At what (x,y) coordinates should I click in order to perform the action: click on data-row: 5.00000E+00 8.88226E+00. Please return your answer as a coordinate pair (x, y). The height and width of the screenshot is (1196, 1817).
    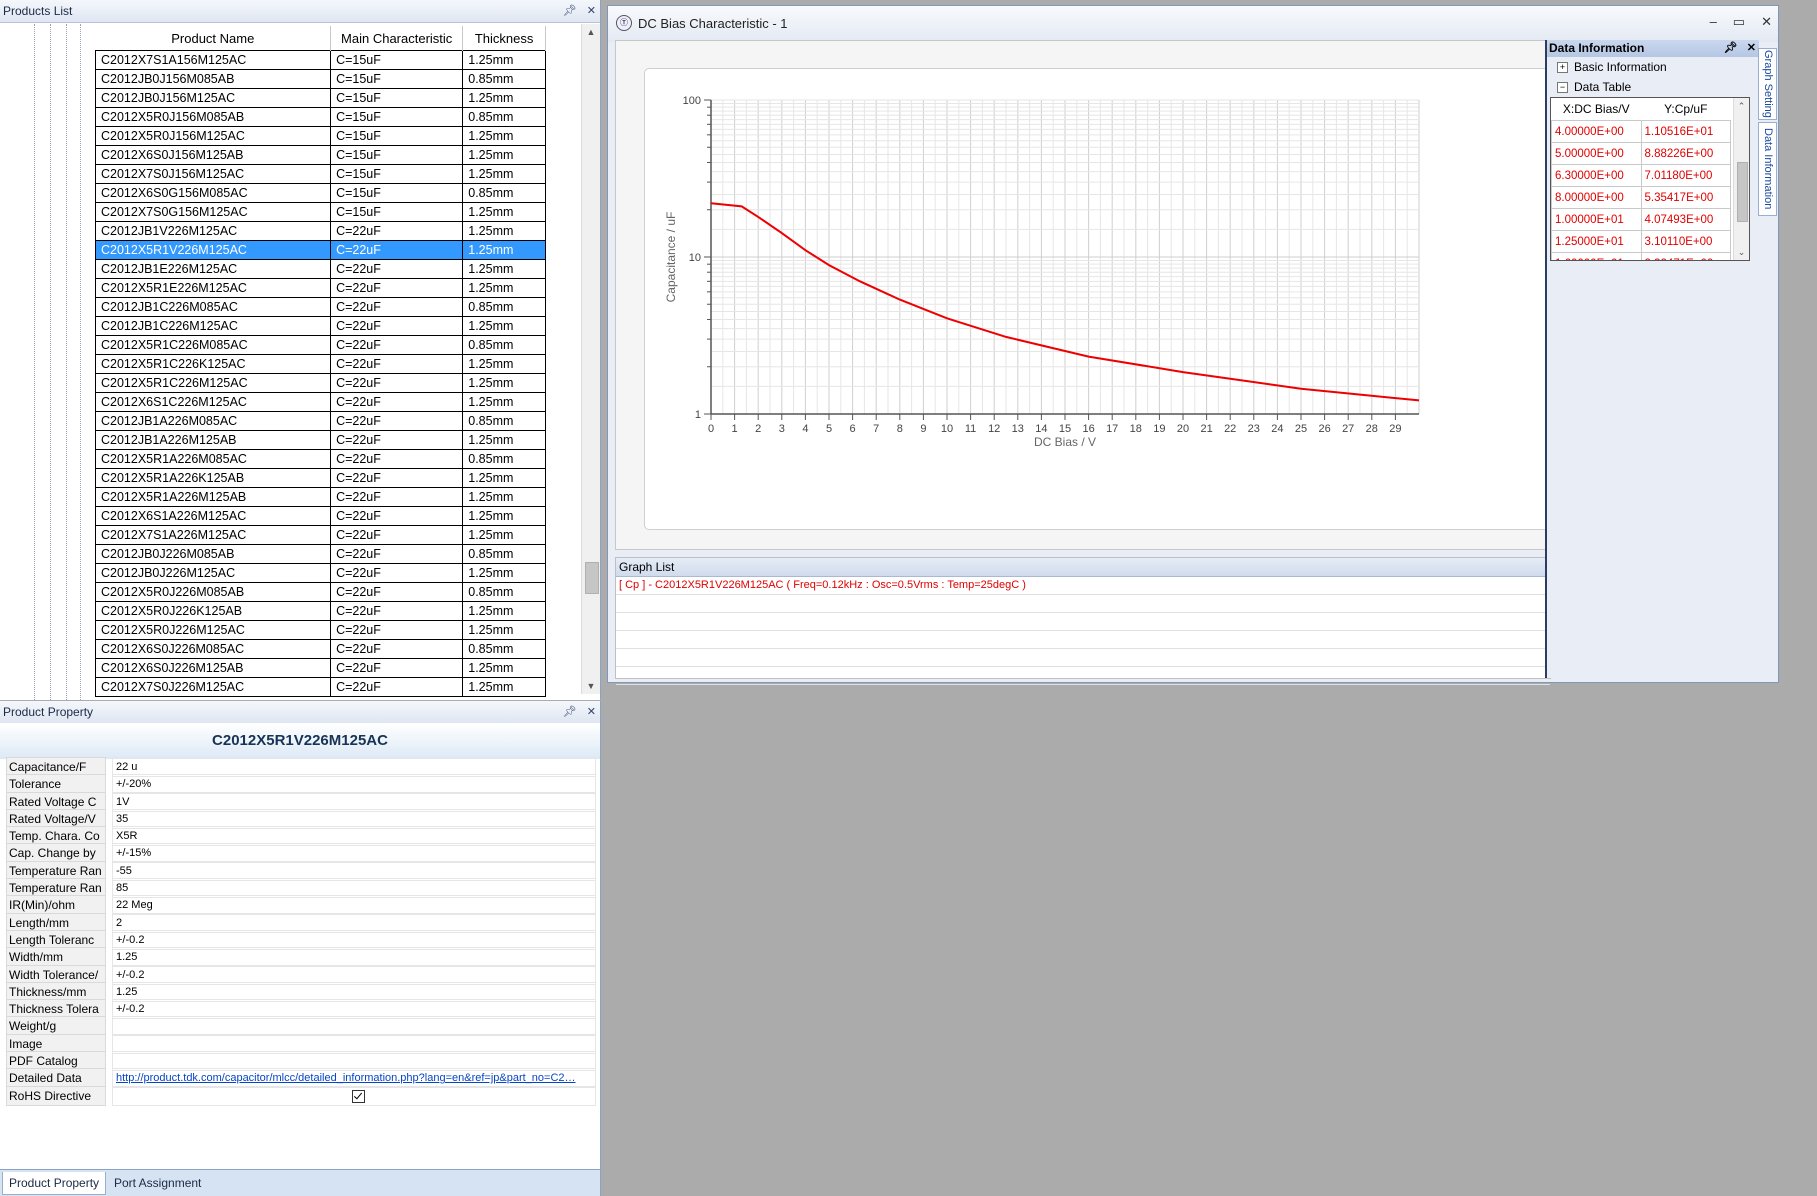
    Looking at the image, I should click on (1641, 153).